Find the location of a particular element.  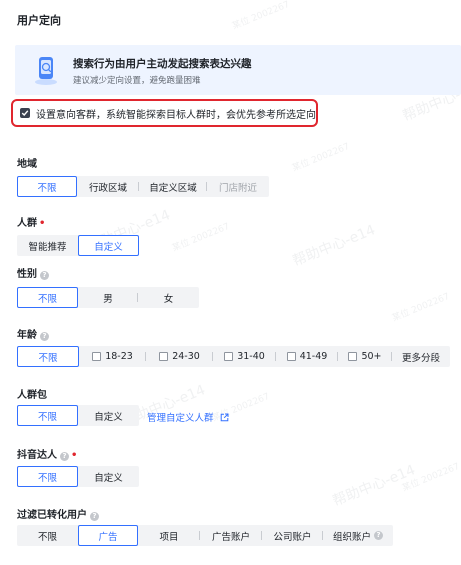

region-option-label: 行政区域 is located at coordinates (107, 188).